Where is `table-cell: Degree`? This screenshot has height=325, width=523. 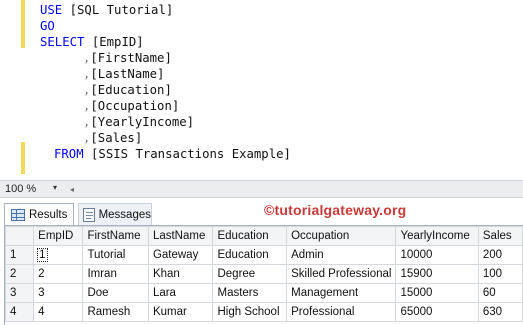
table-cell: Degree is located at coordinates (250, 274).